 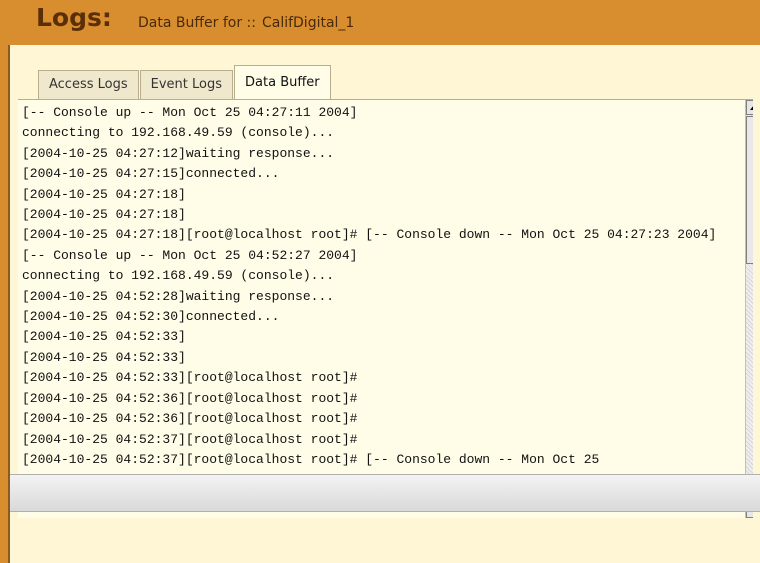 I want to click on tab-event-logs: Event Logs, so click(x=186, y=84).